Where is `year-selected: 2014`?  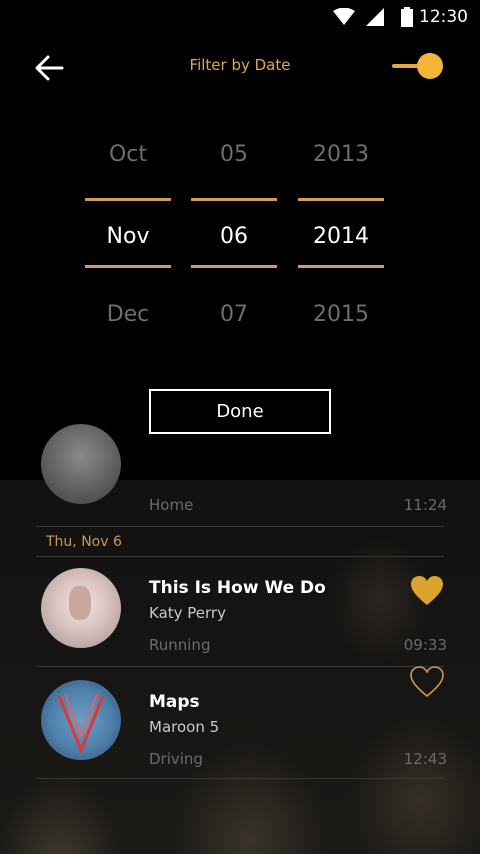 year-selected: 2014 is located at coordinates (341, 236).